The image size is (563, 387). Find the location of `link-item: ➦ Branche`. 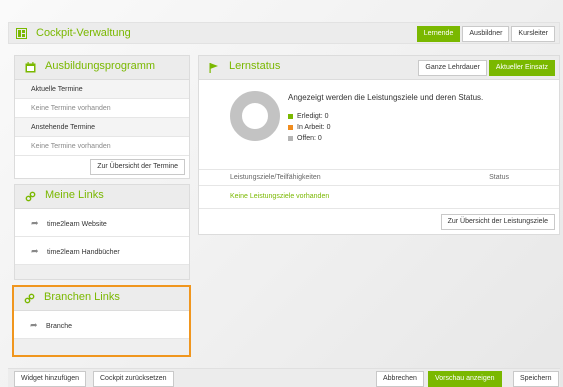

link-item: ➦ Branche is located at coordinates (101, 325).